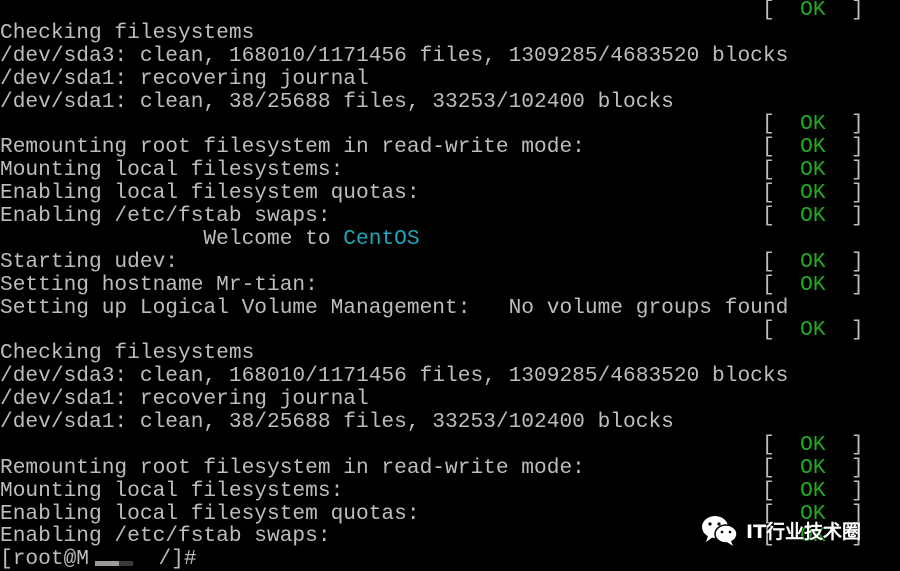  I want to click on console-line: Checking filesystems, so click(450, 353).